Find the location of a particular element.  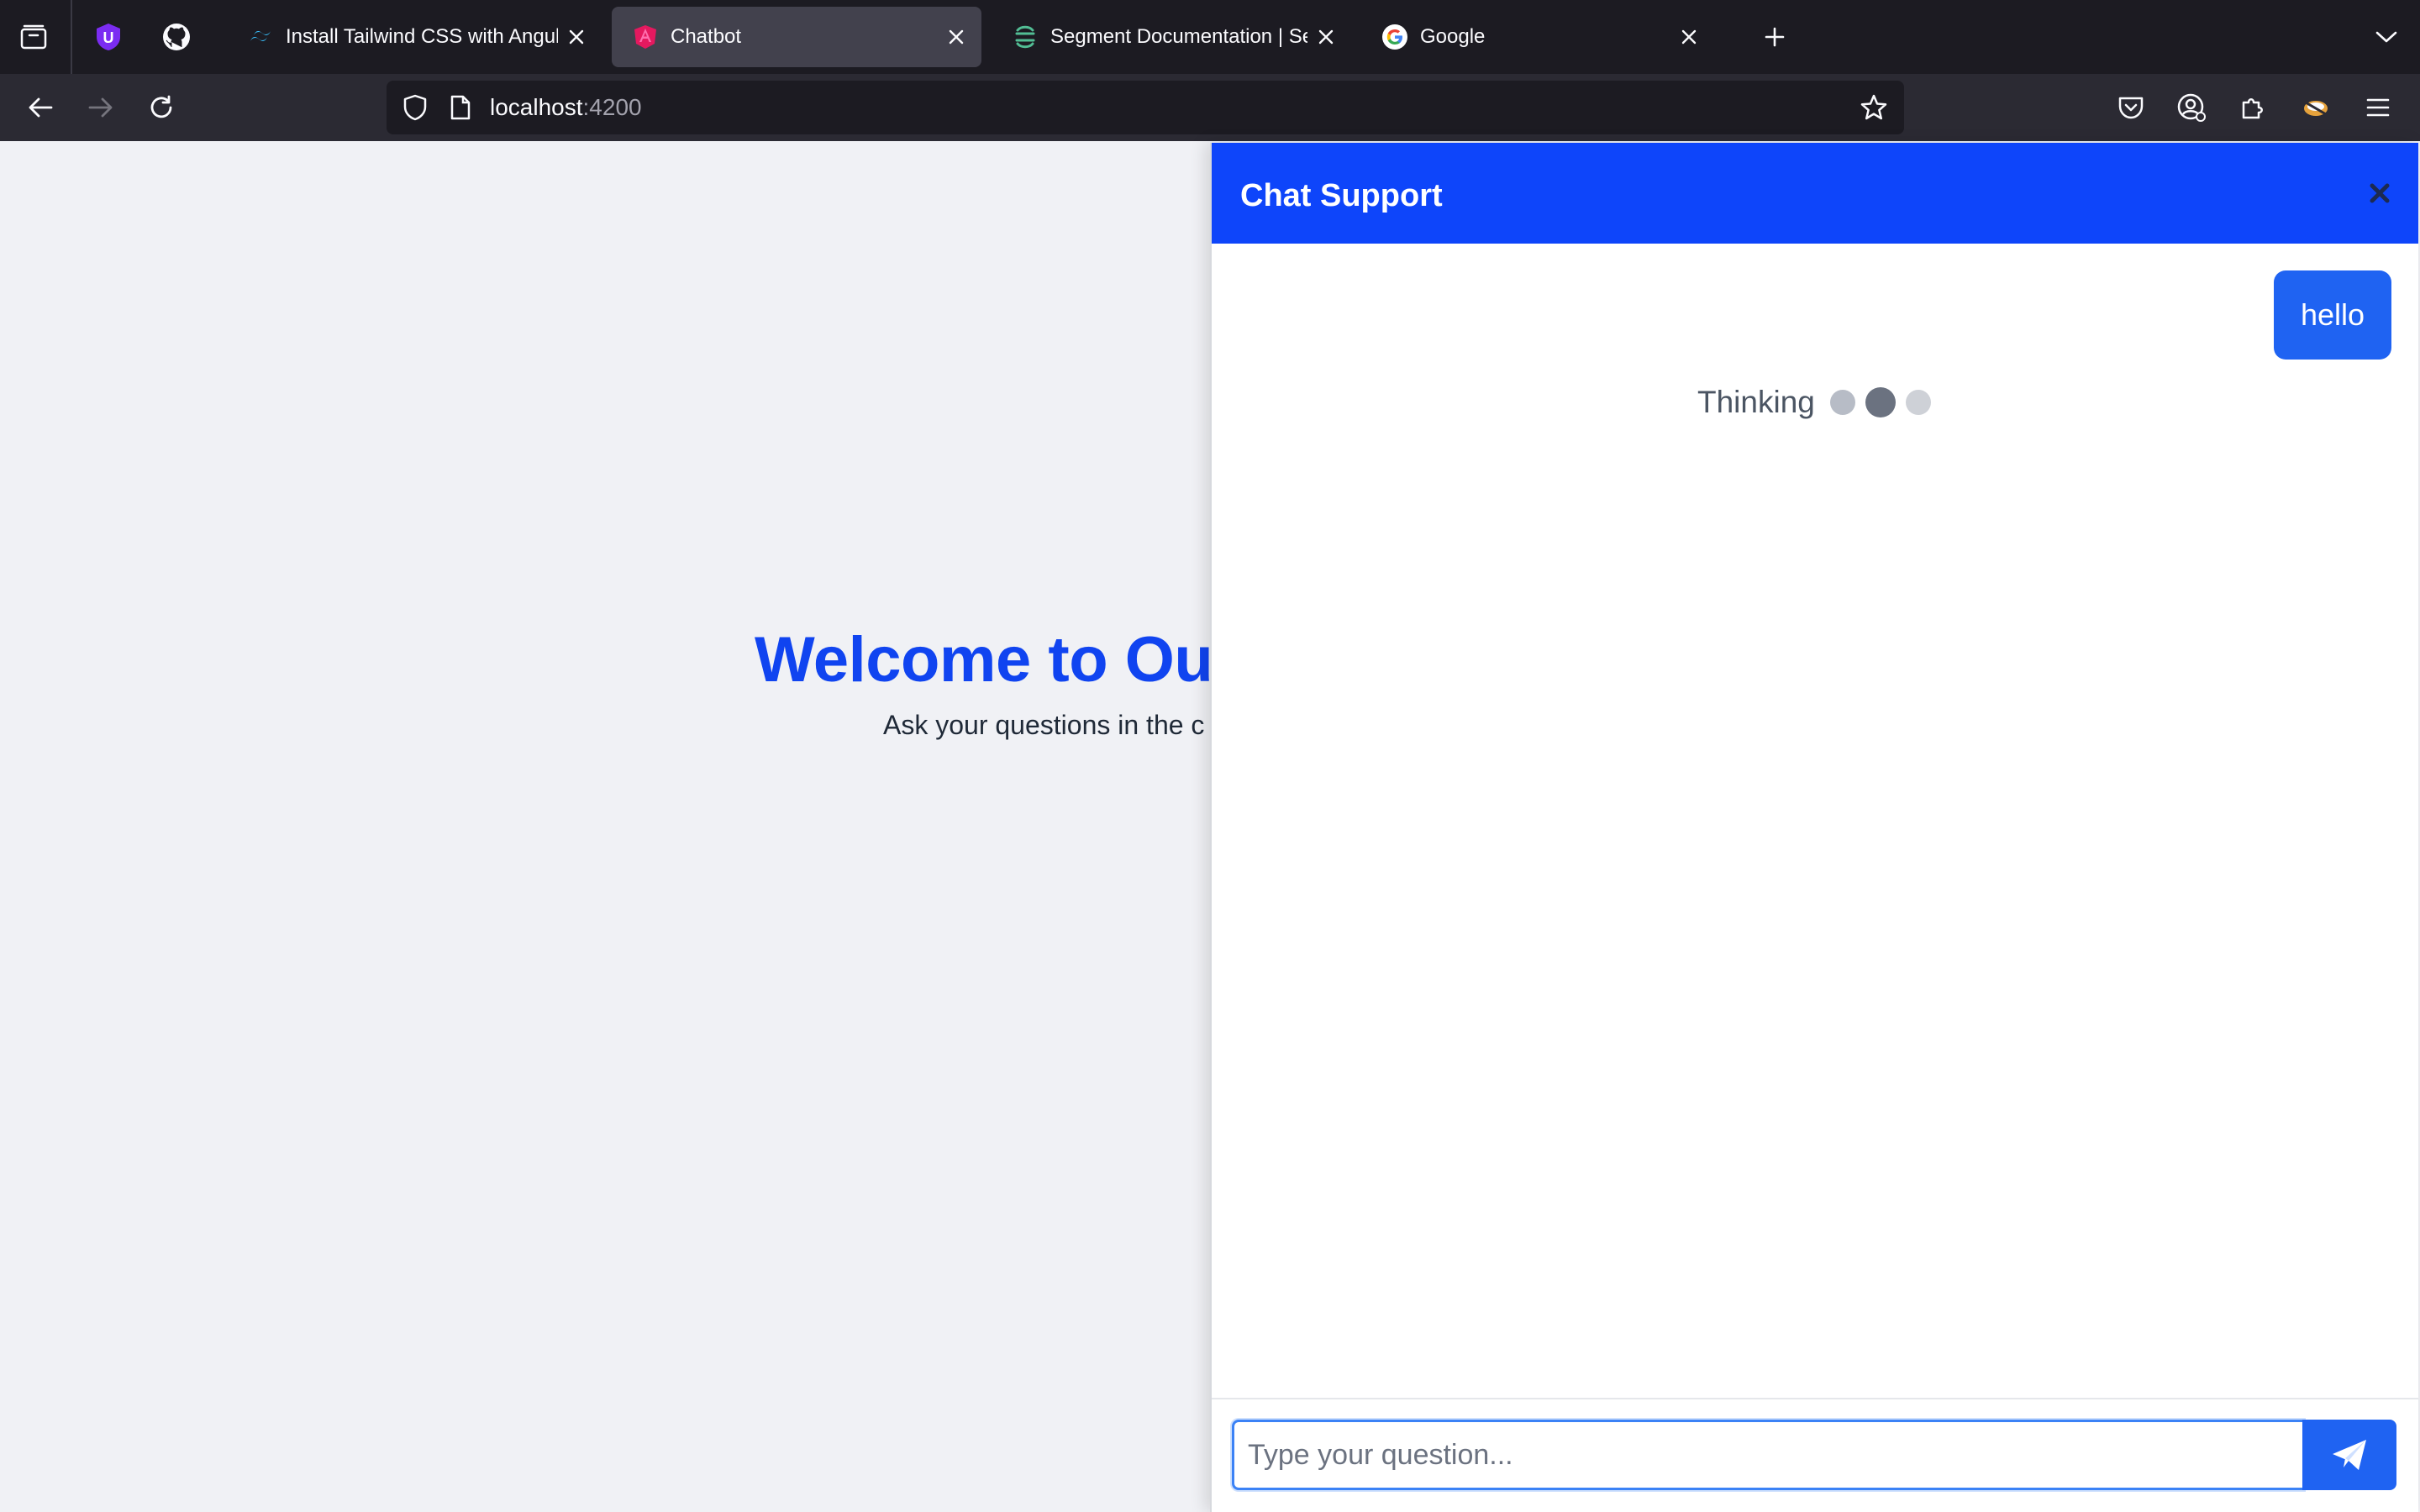

pinned-tab-ublock: U is located at coordinates (109, 36).